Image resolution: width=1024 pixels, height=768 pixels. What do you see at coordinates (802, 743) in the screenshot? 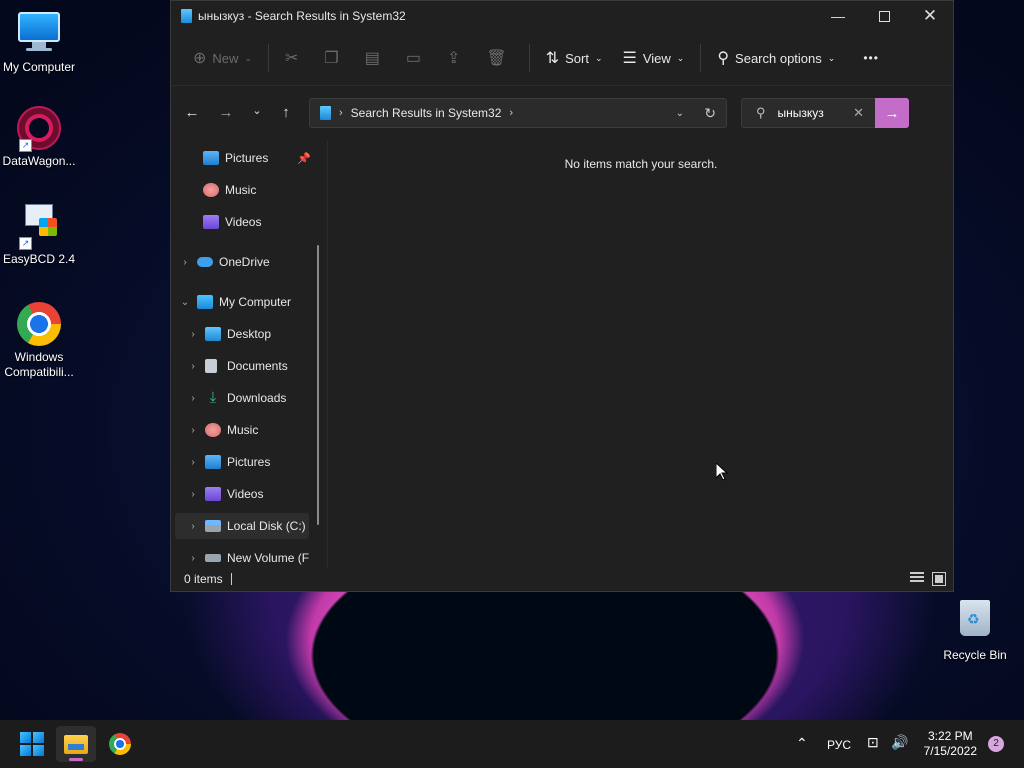
I see `show-hidden-icons-button: ⌃` at bounding box center [802, 743].